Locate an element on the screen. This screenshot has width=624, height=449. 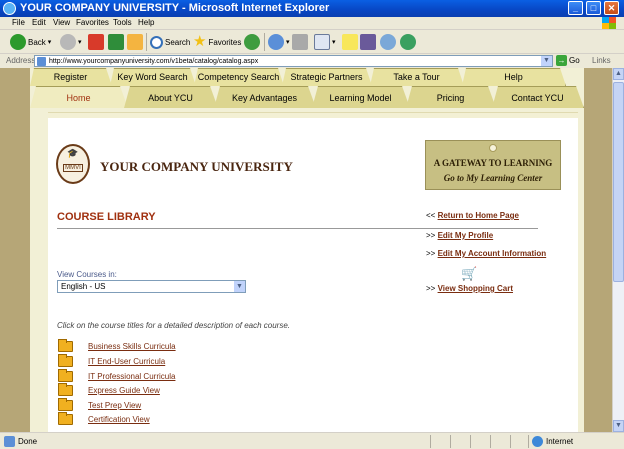
edit-account-link: Edit My Account Information is located at coordinates (492, 253).